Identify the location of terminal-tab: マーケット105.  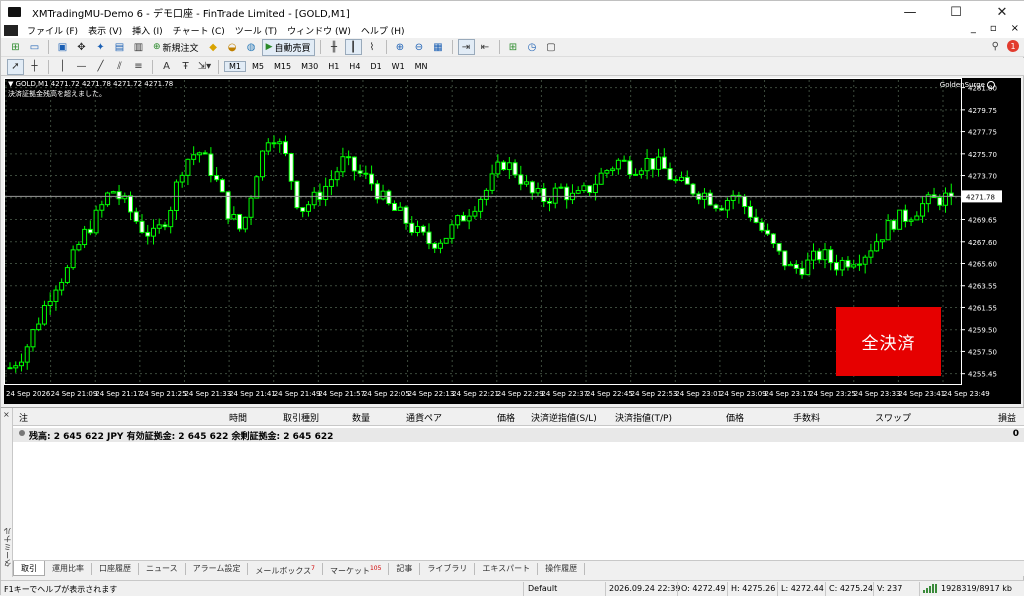
(356, 568).